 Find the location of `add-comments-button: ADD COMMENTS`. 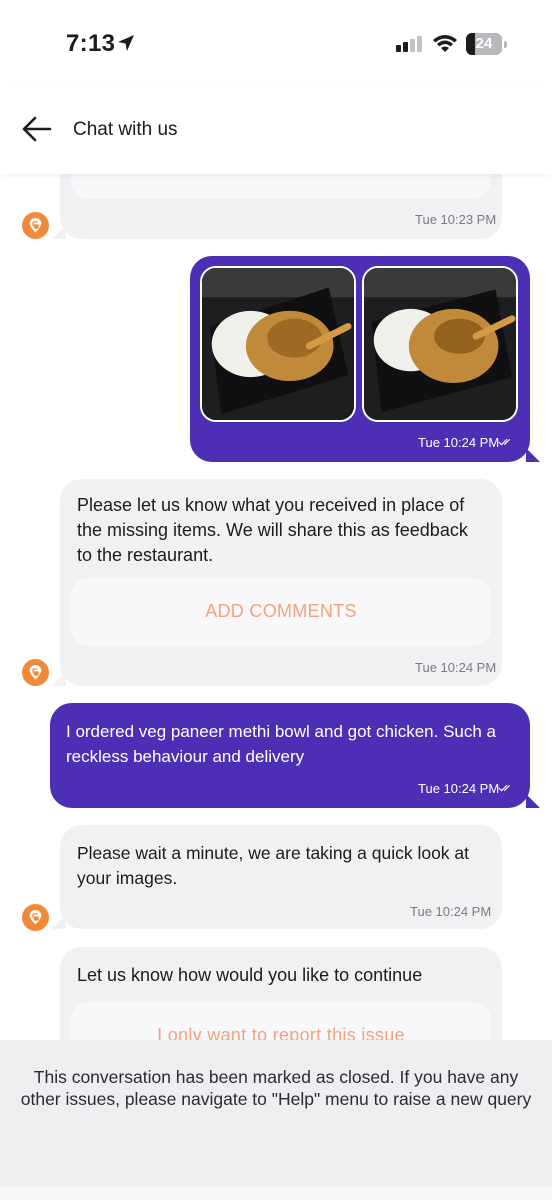

add-comments-button: ADD COMMENTS is located at coordinates (281, 612).